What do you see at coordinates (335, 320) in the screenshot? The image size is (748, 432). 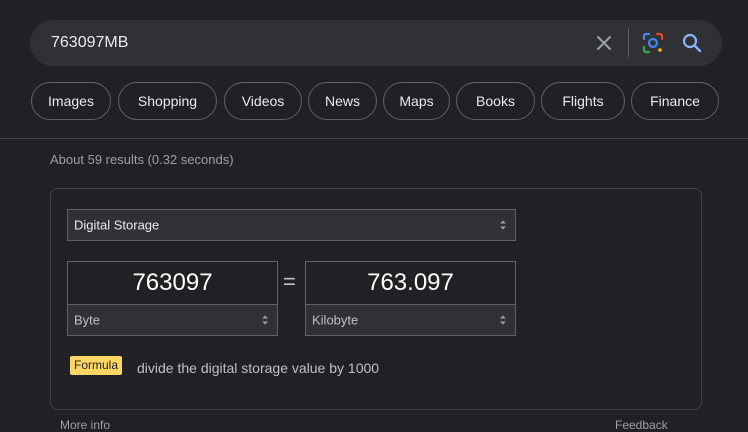 I see `to-unit-label: Kilobyte` at bounding box center [335, 320].